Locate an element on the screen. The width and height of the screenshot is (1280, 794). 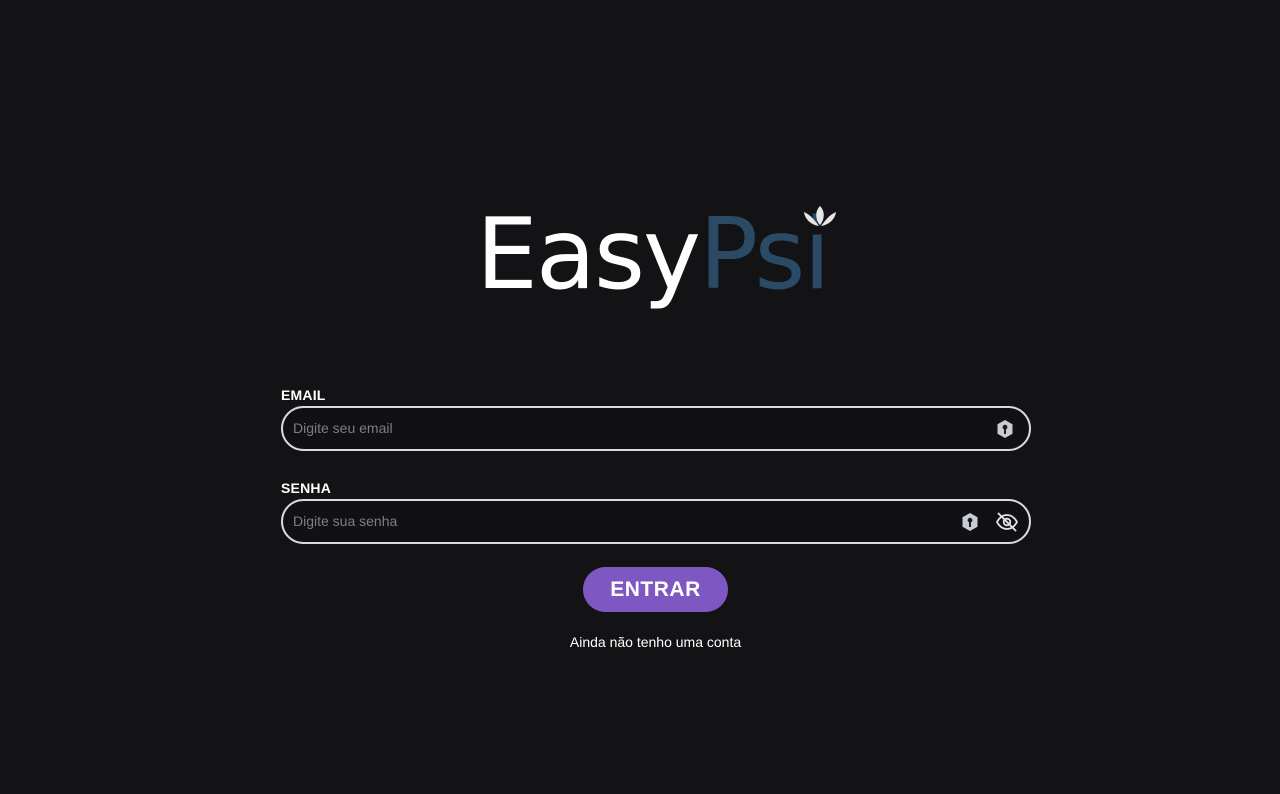
password-label: SENHA is located at coordinates (306, 488).